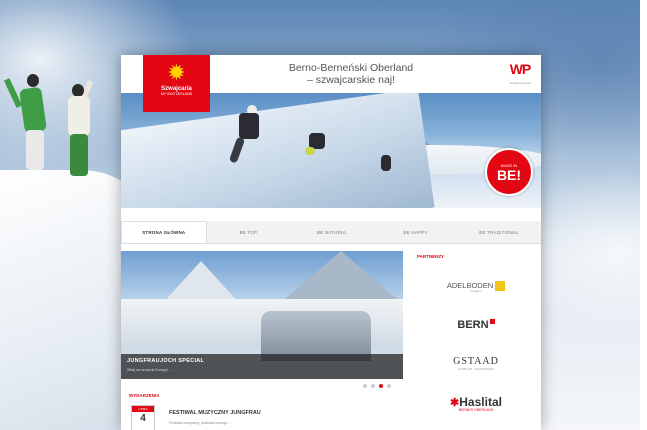 This screenshot has width=647, height=430. Describe the element at coordinates (431, 256) in the screenshot. I see `partners-heading: PARTNERZY` at that location.